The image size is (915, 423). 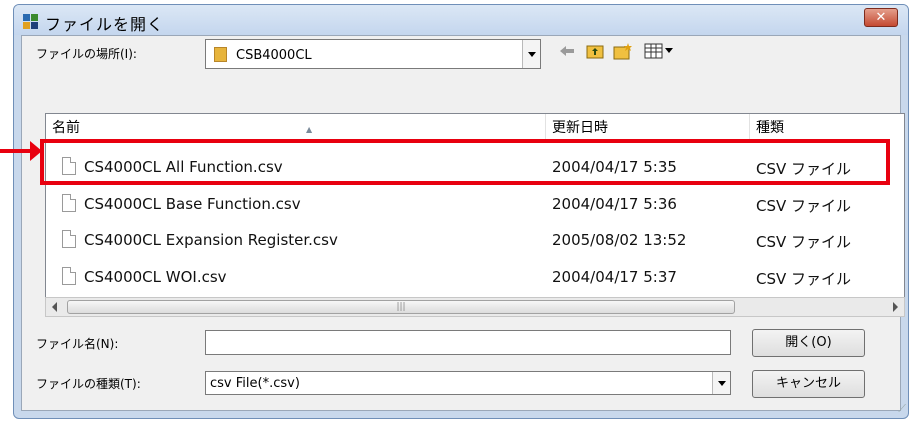 I want to click on resize-grip-icon: ⟋, so click(x=902, y=409).